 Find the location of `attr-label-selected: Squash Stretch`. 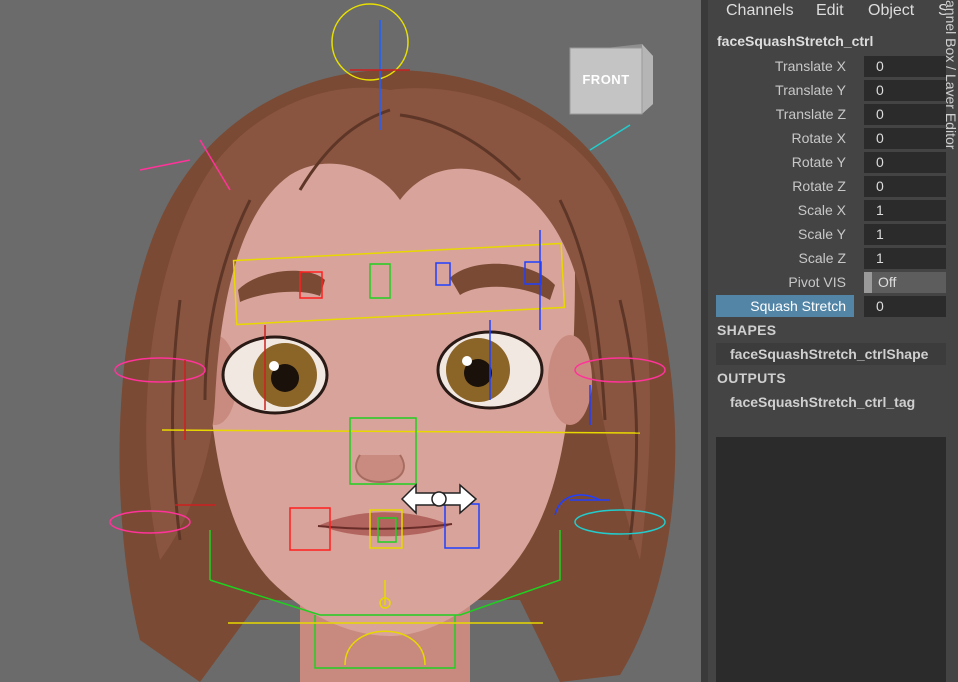

attr-label-selected: Squash Stretch is located at coordinates (785, 306).